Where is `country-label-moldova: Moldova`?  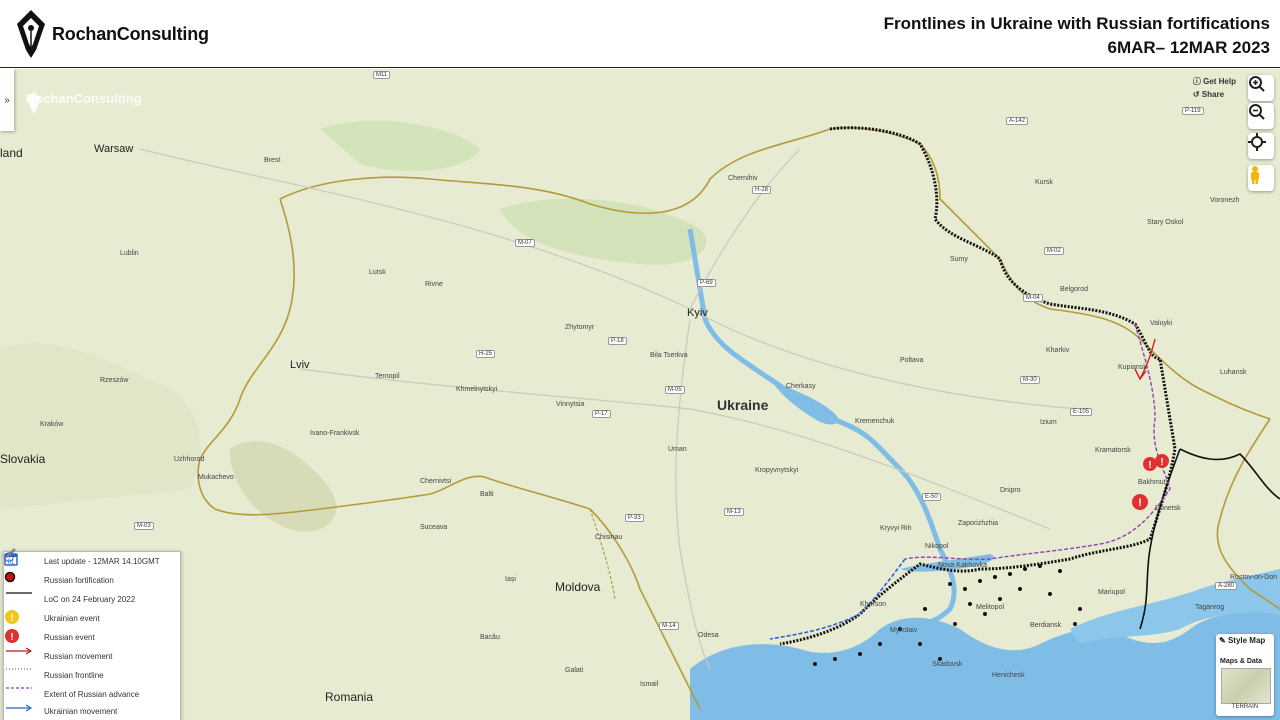 country-label-moldova: Moldova is located at coordinates (578, 587).